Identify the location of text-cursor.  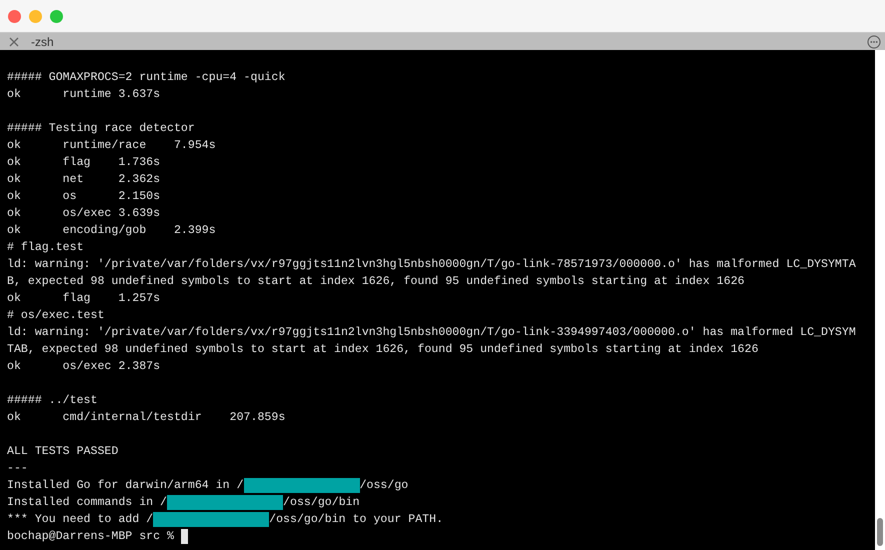
(184, 536).